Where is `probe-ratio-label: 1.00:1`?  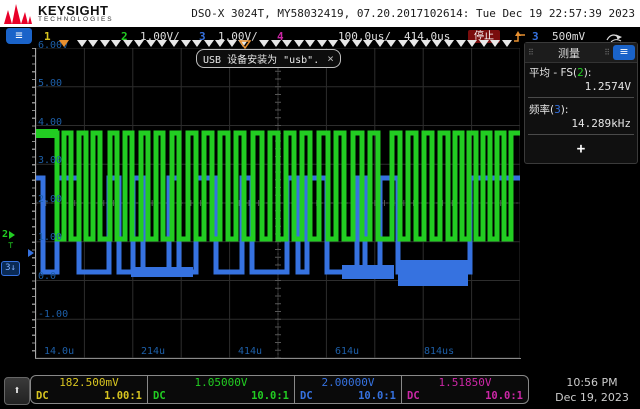 probe-ratio-label: 1.00:1 is located at coordinates (123, 396).